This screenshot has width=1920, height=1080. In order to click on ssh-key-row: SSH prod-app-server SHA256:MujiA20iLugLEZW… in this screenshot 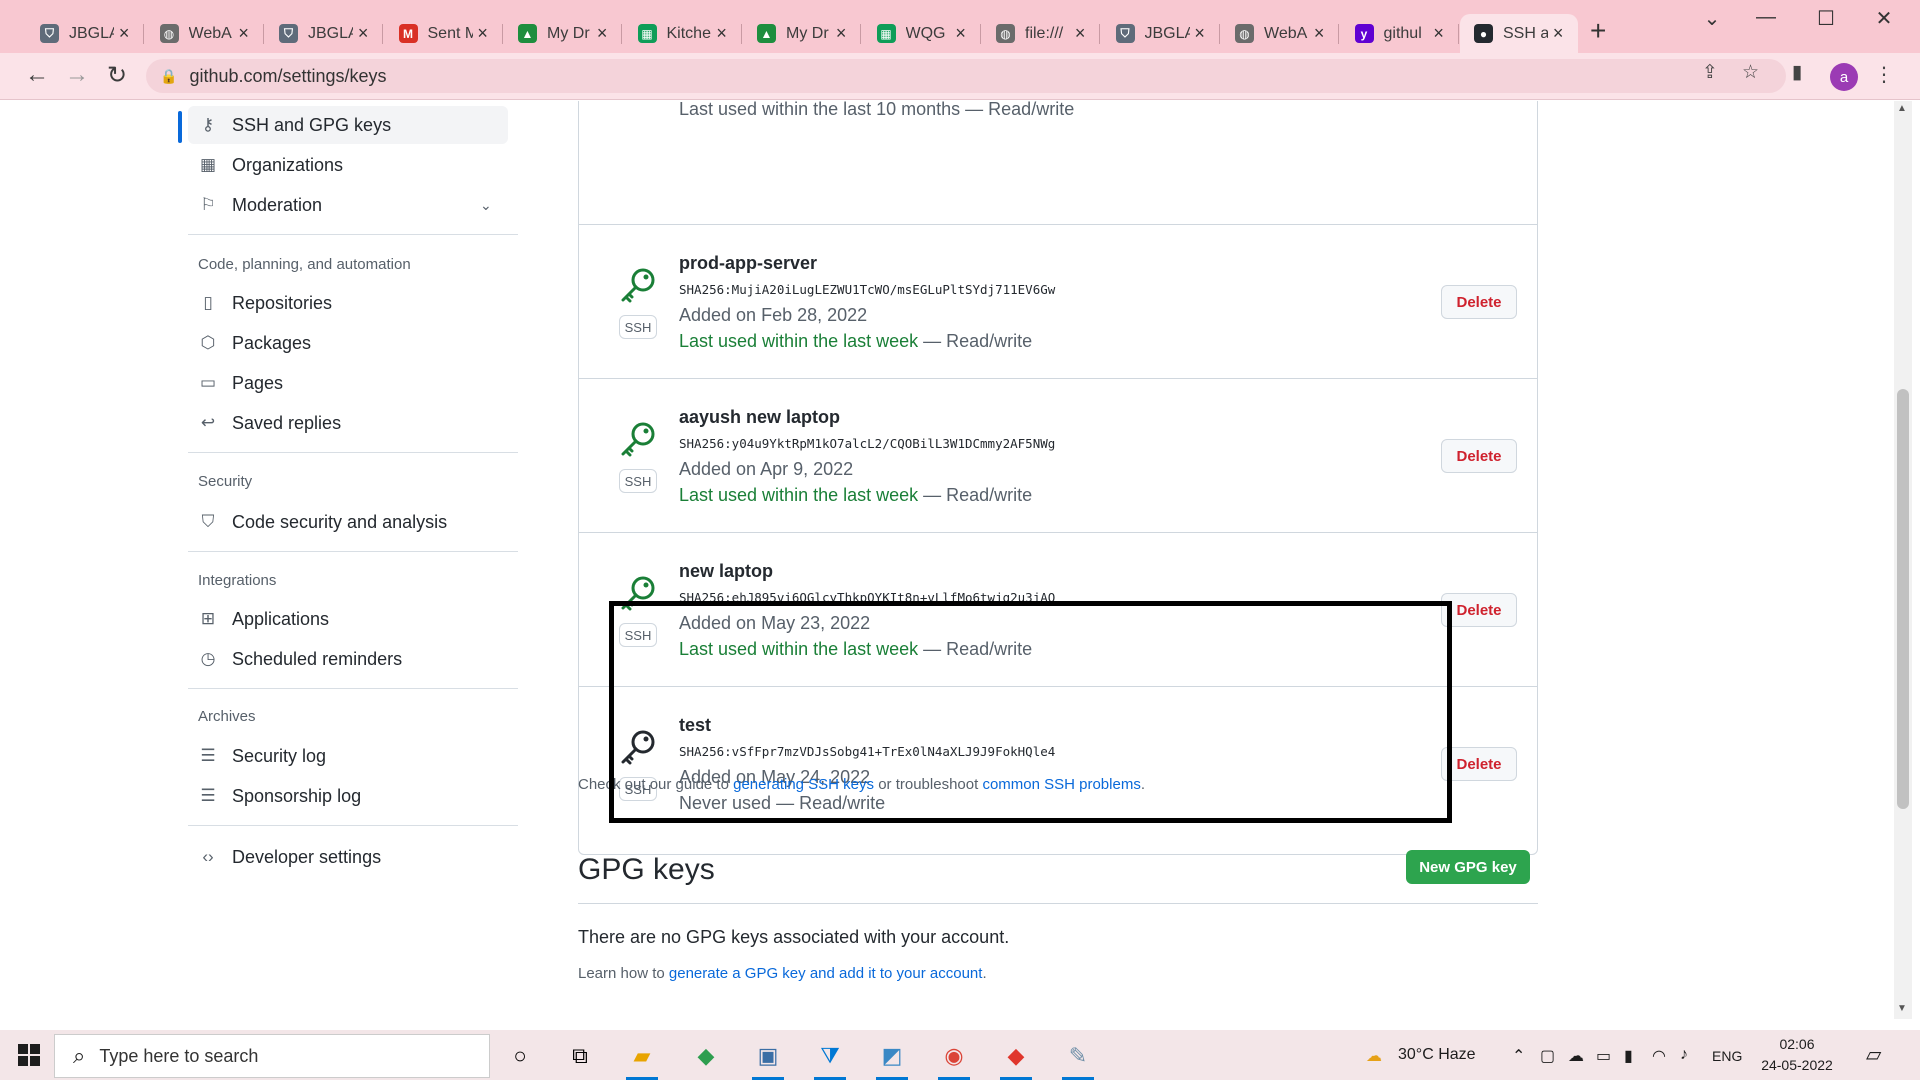, I will do `click(1058, 301)`.